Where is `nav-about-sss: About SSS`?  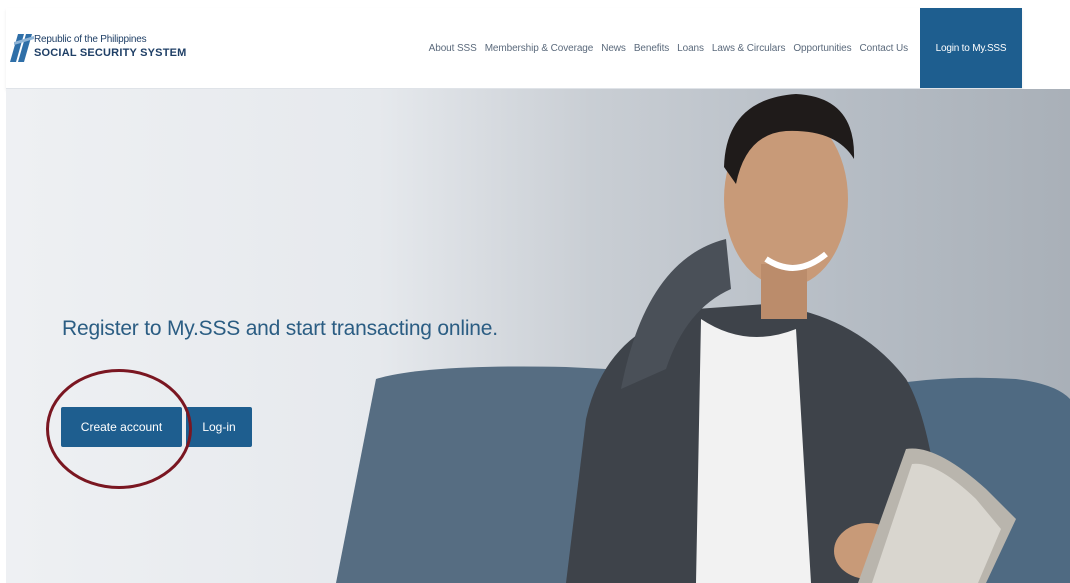 nav-about-sss: About SSS is located at coordinates (453, 48).